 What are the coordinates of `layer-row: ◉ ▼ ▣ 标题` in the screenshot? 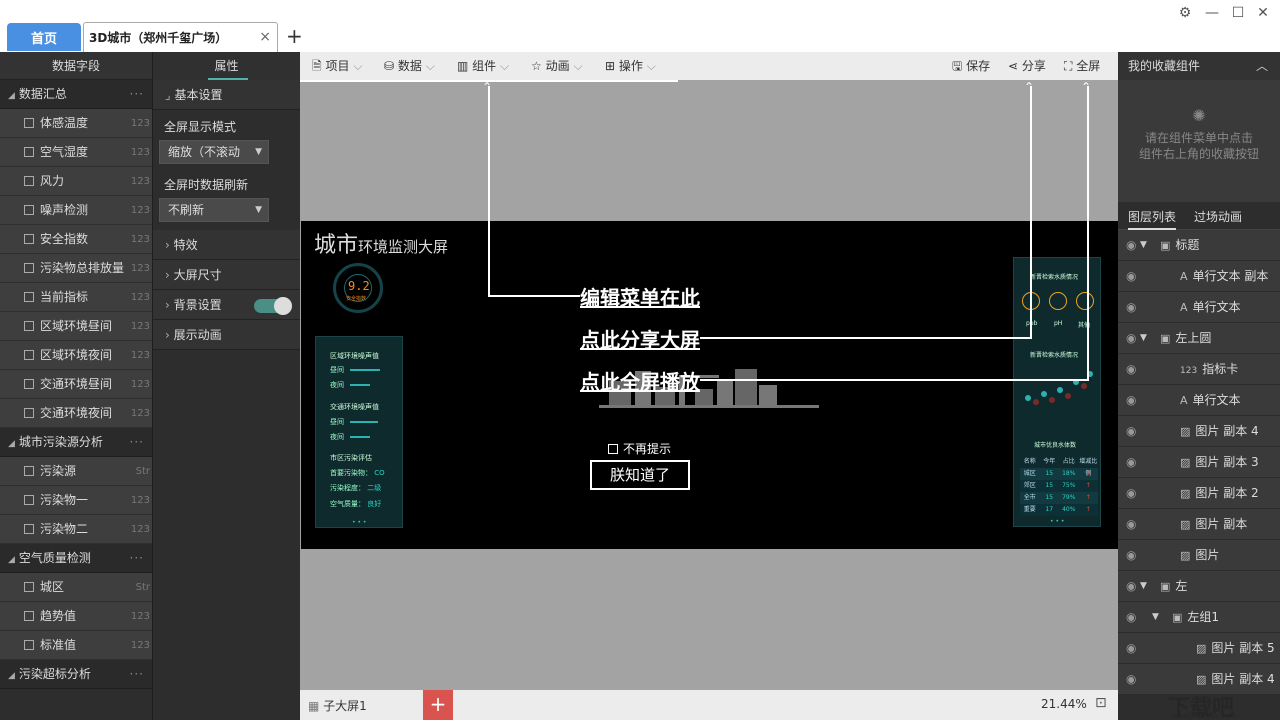 It's located at (1199, 245).